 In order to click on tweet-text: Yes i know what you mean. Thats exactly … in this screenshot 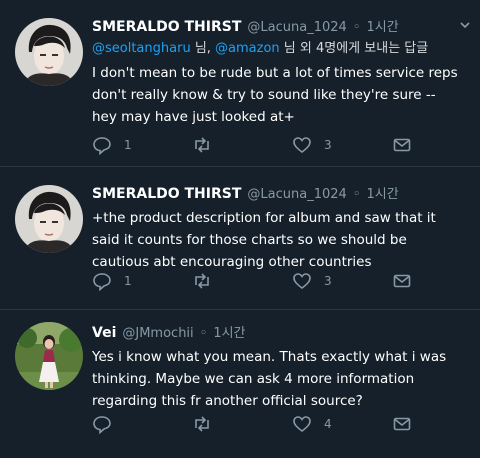, I will do `click(269, 379)`.